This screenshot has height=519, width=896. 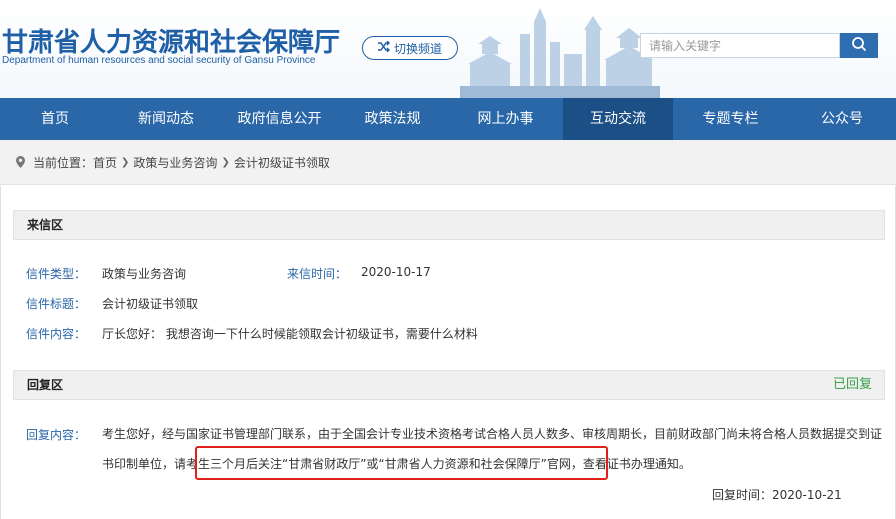 I want to click on reply-time-row: 回复时间：2020-10-21, so click(x=777, y=494).